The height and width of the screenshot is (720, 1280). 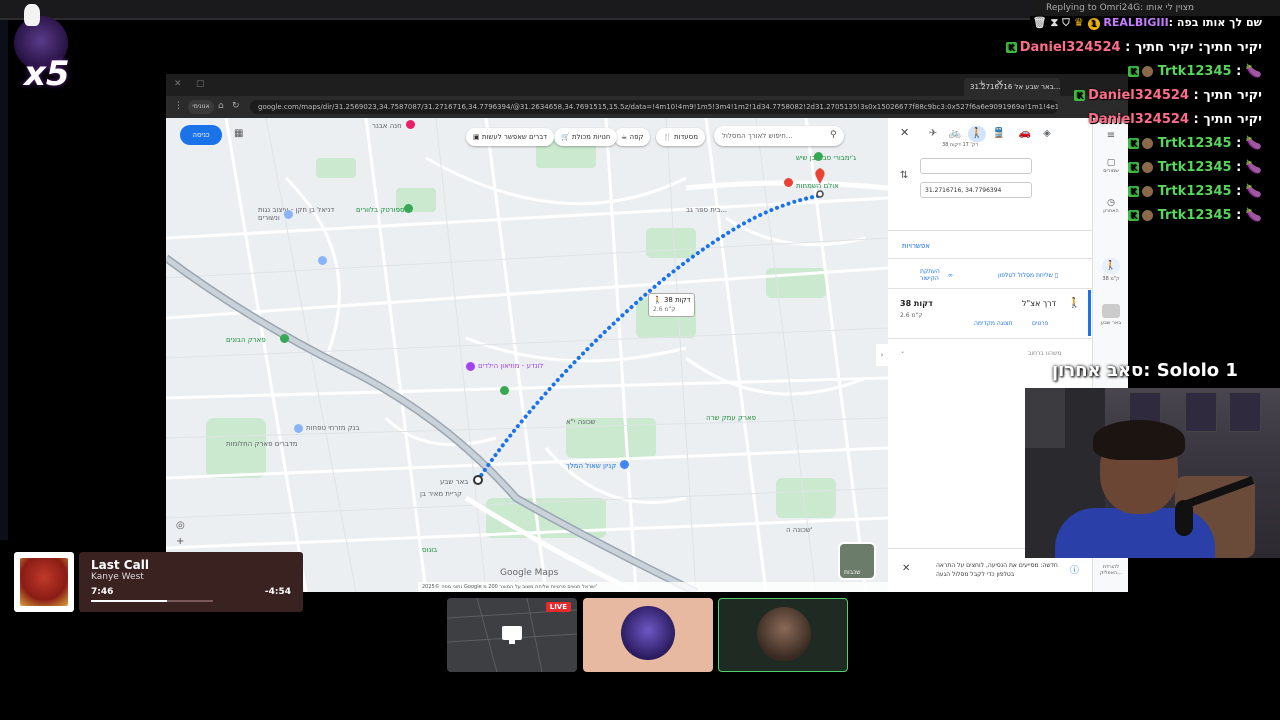 I want to click on chevron-down-icon: ⌄, so click(x=902, y=351).